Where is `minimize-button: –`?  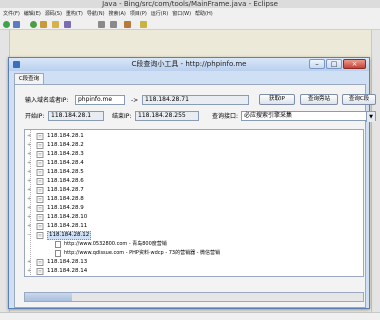 minimize-button: – is located at coordinates (317, 64).